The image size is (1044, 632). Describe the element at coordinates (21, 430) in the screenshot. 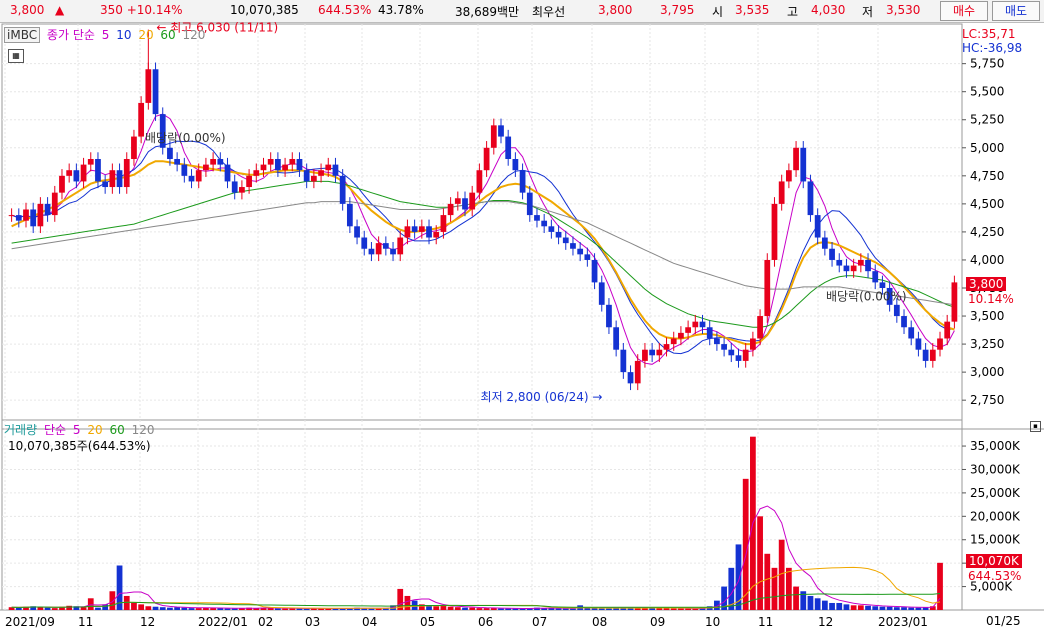

I see `volume-legend-prefix: 거래량` at that location.